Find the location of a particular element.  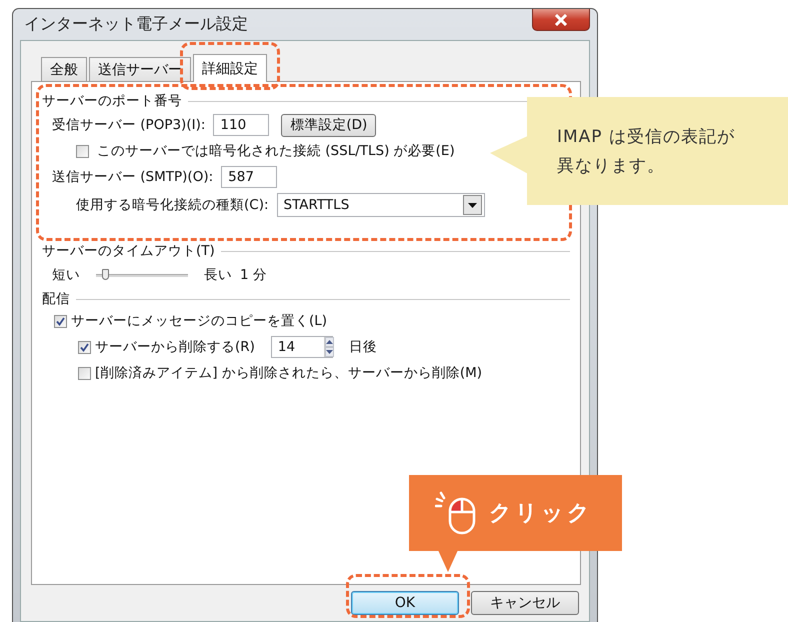

timeout-slider is located at coordinates (142, 275).